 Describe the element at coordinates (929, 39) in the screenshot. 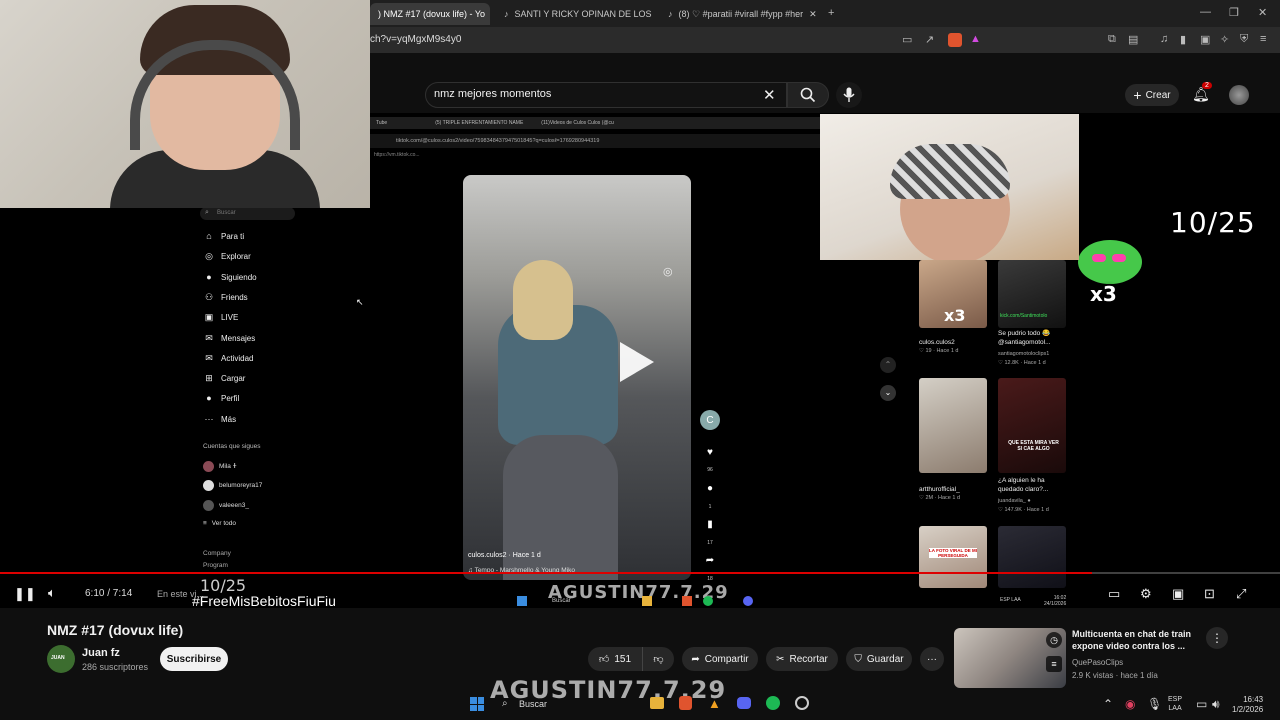

I see `share-icon: ↗` at that location.